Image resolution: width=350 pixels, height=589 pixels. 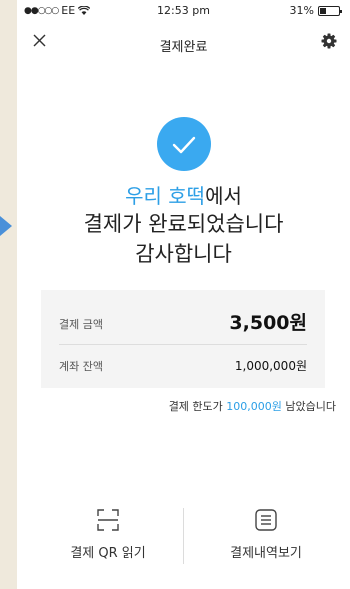 What do you see at coordinates (223, 196) in the screenshot?
I see `store-suffix: 에서` at bounding box center [223, 196].